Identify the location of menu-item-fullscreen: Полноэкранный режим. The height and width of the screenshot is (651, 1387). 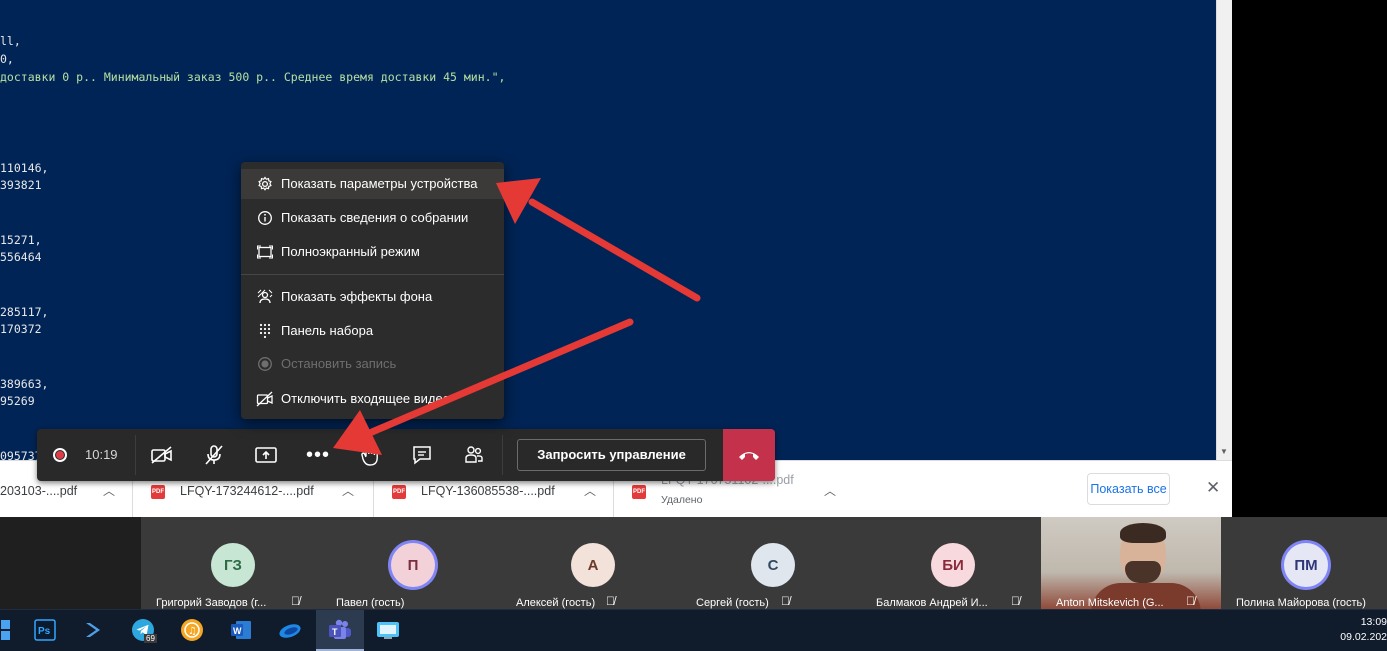
(372, 252).